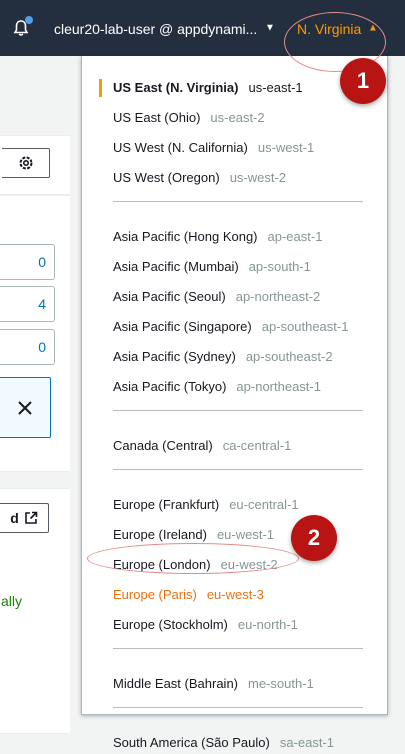  Describe the element at coordinates (157, 117) in the screenshot. I see `region-name: US East (Ohio)` at that location.